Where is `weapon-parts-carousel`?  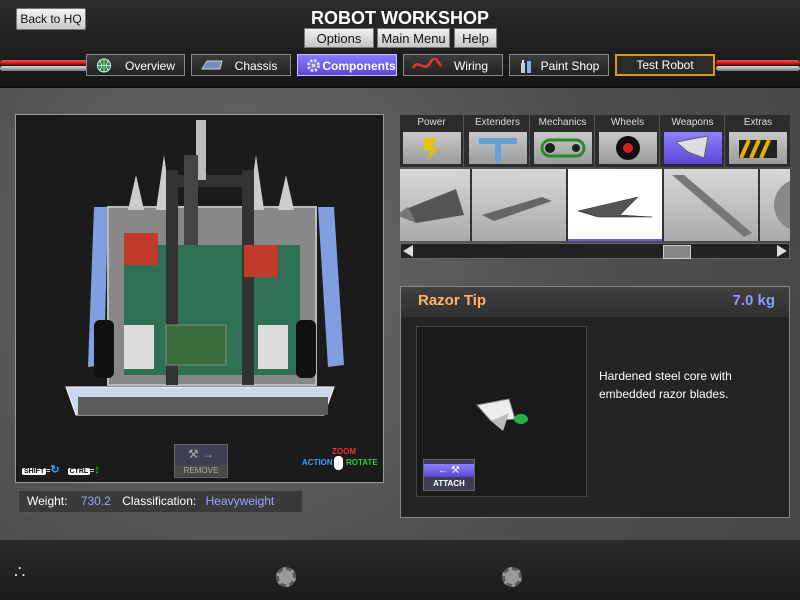
weapon-parts-carousel is located at coordinates (595, 205).